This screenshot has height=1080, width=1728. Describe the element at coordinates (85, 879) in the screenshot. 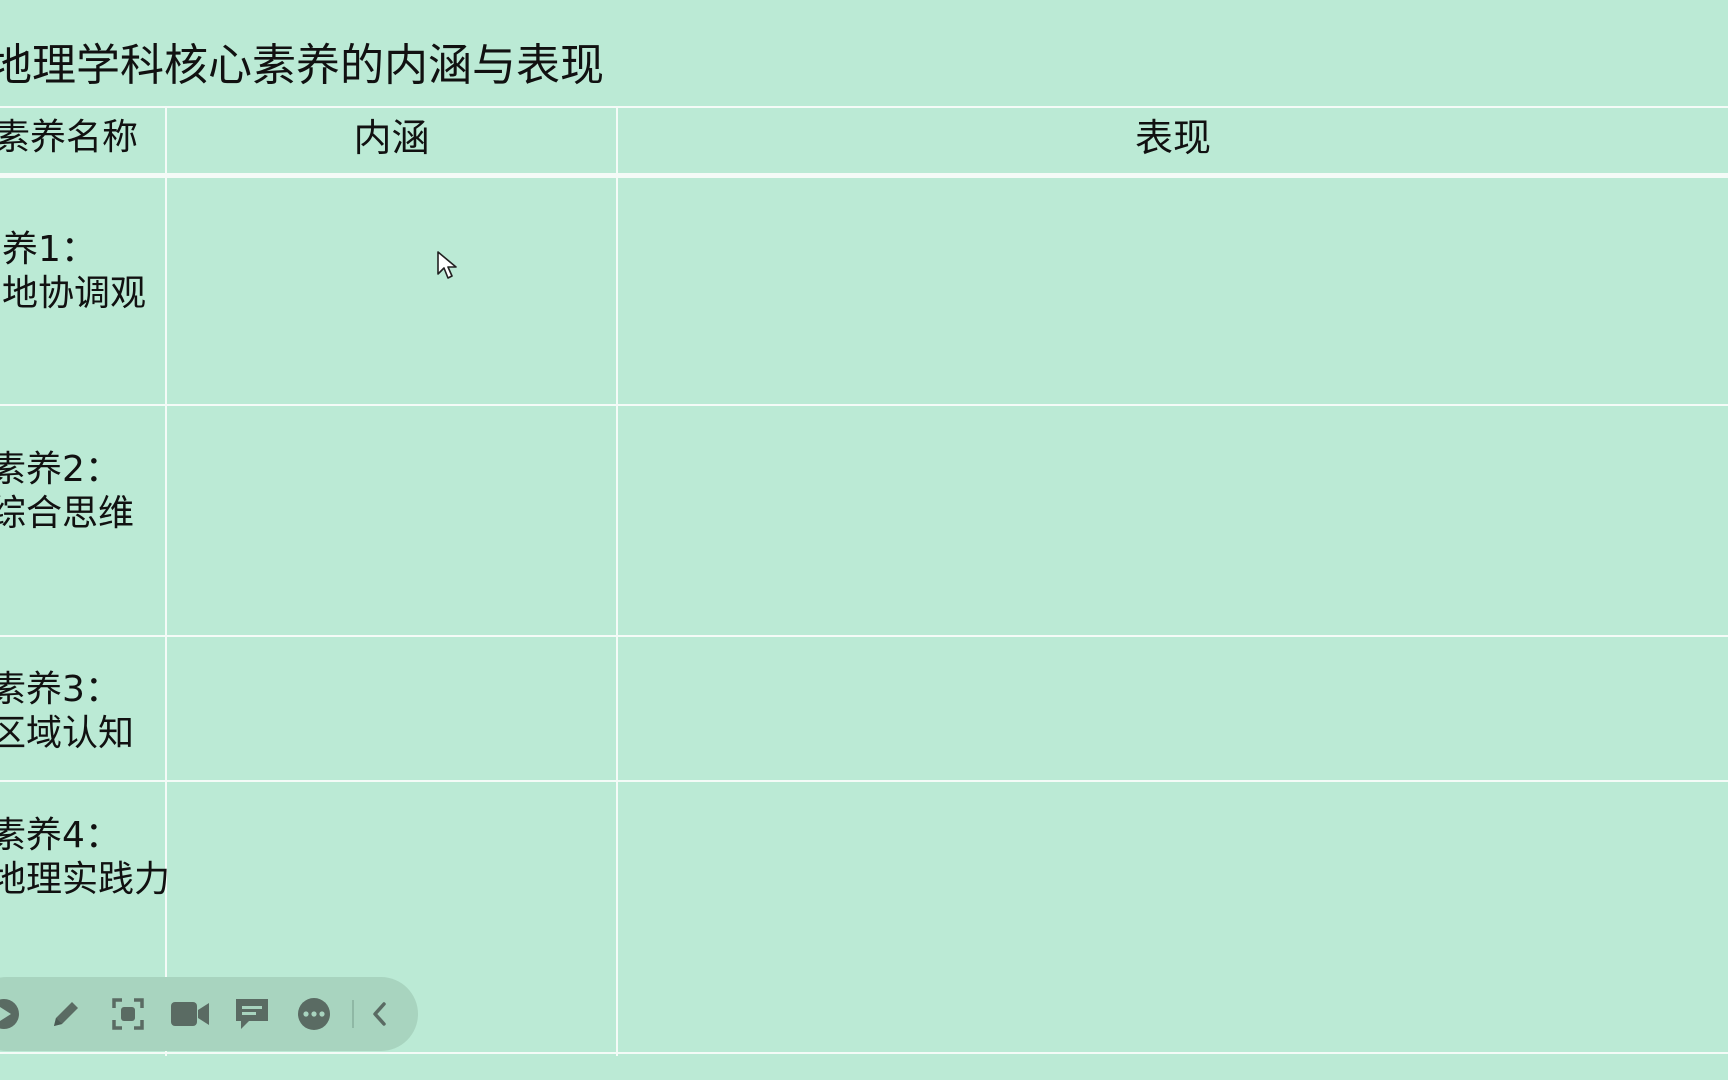

I see `table-cell-name-line2: 地理实践力` at that location.